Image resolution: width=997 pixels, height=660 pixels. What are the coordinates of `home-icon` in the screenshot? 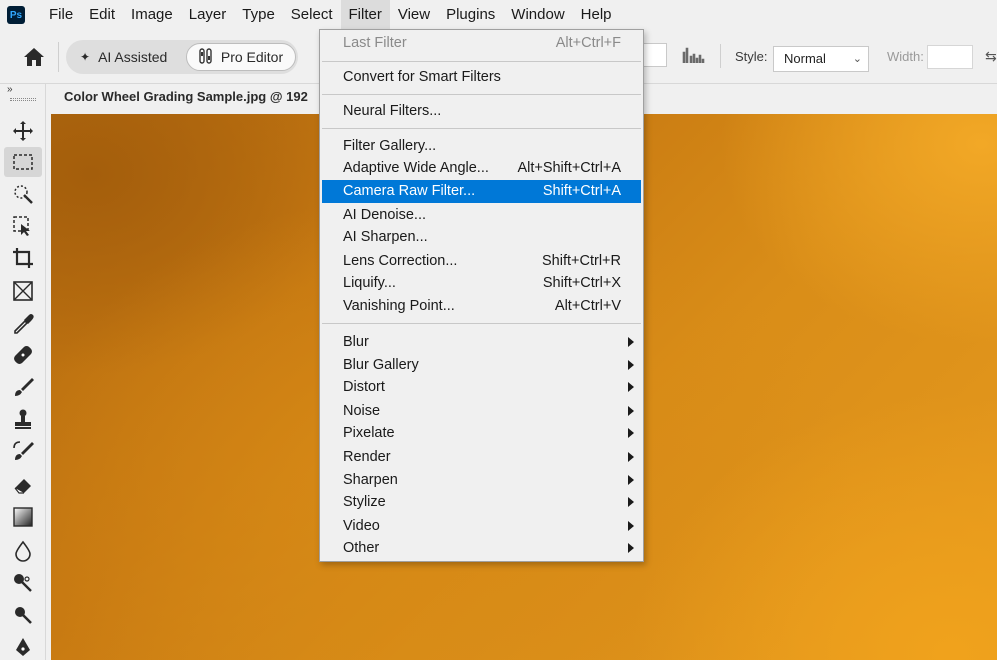 It's located at (34, 57).